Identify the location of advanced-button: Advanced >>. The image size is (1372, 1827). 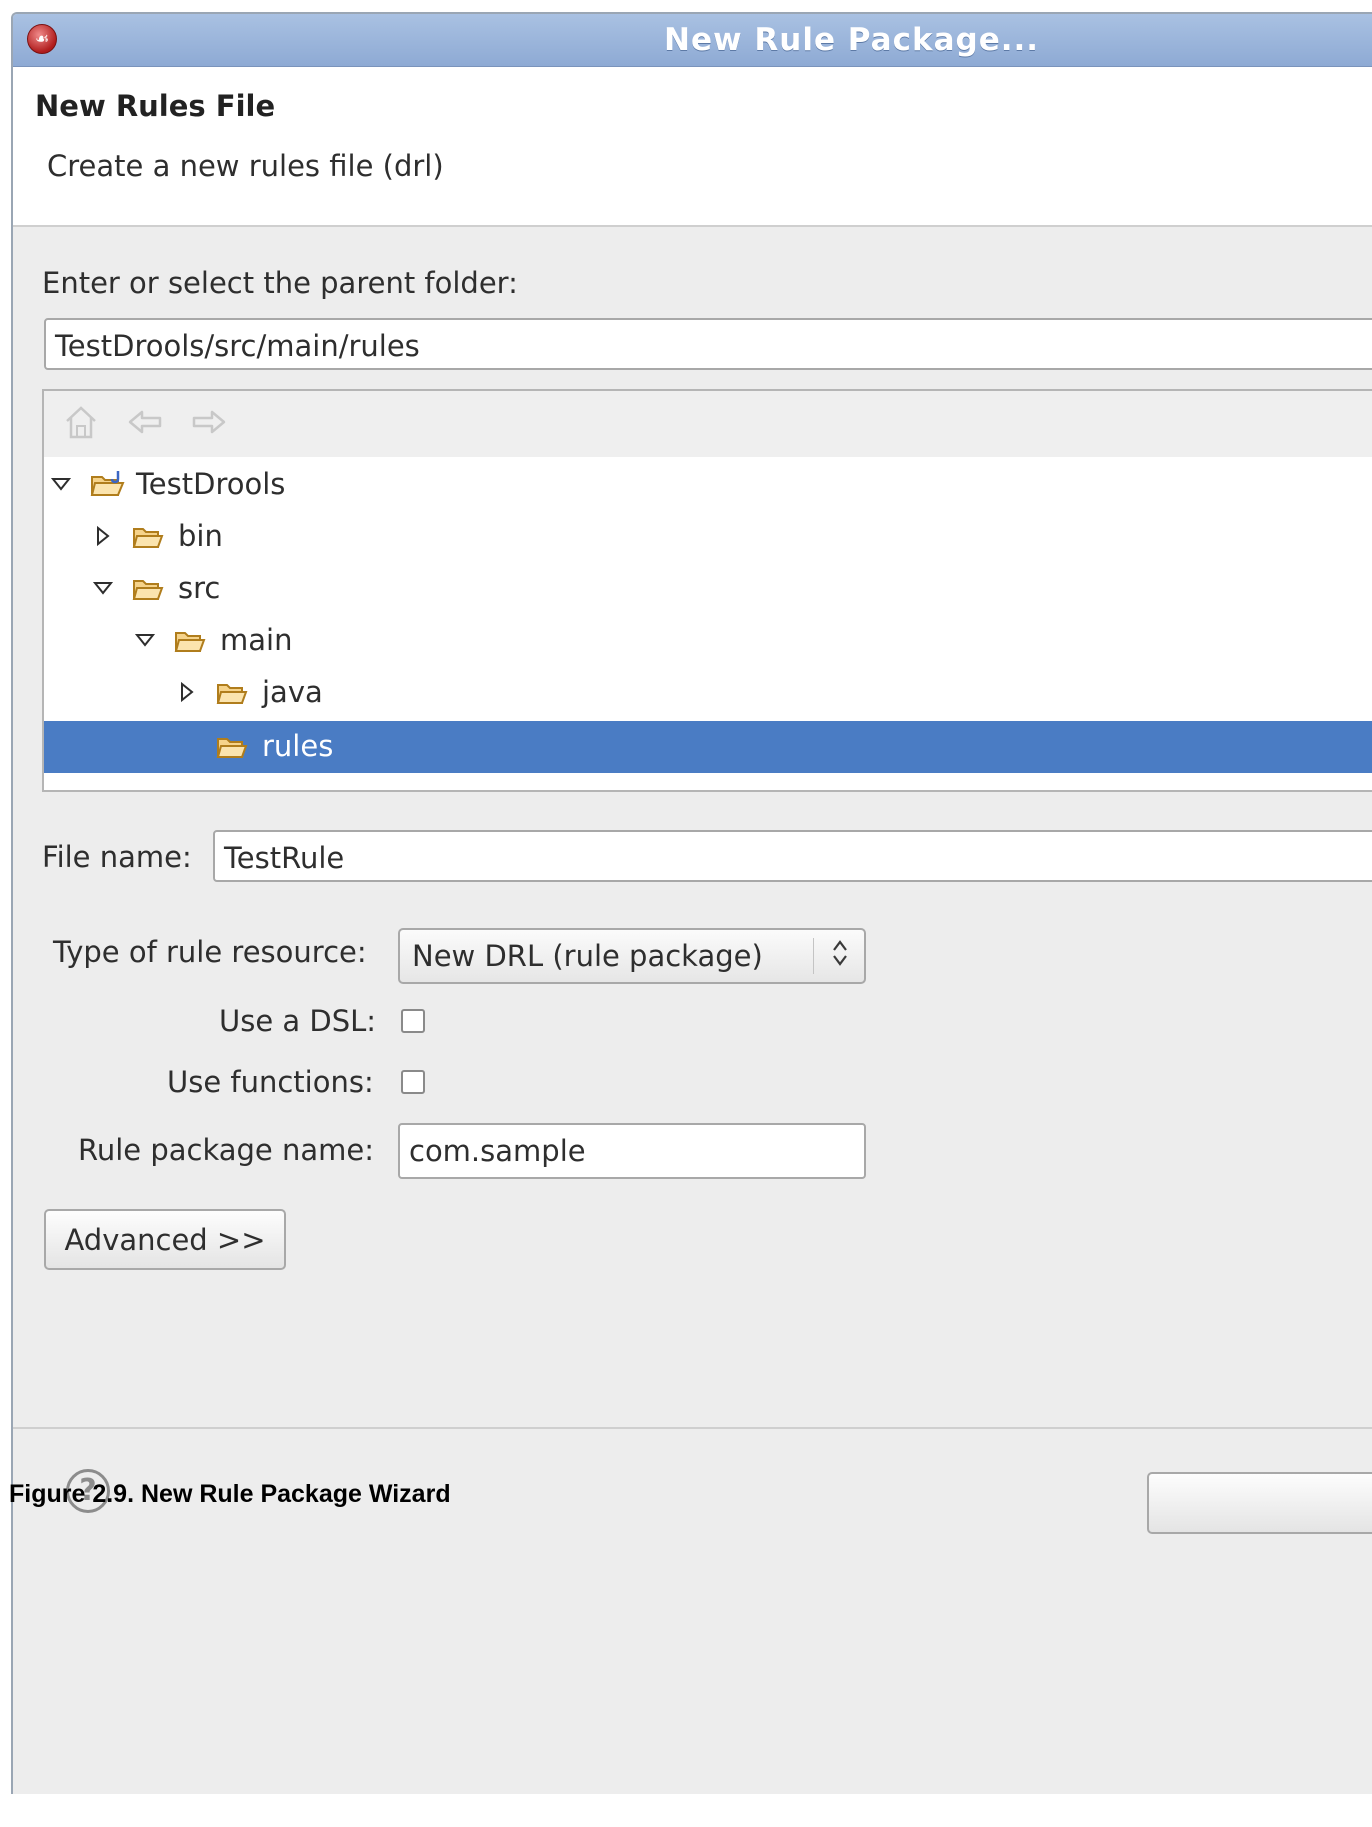
(165, 1239).